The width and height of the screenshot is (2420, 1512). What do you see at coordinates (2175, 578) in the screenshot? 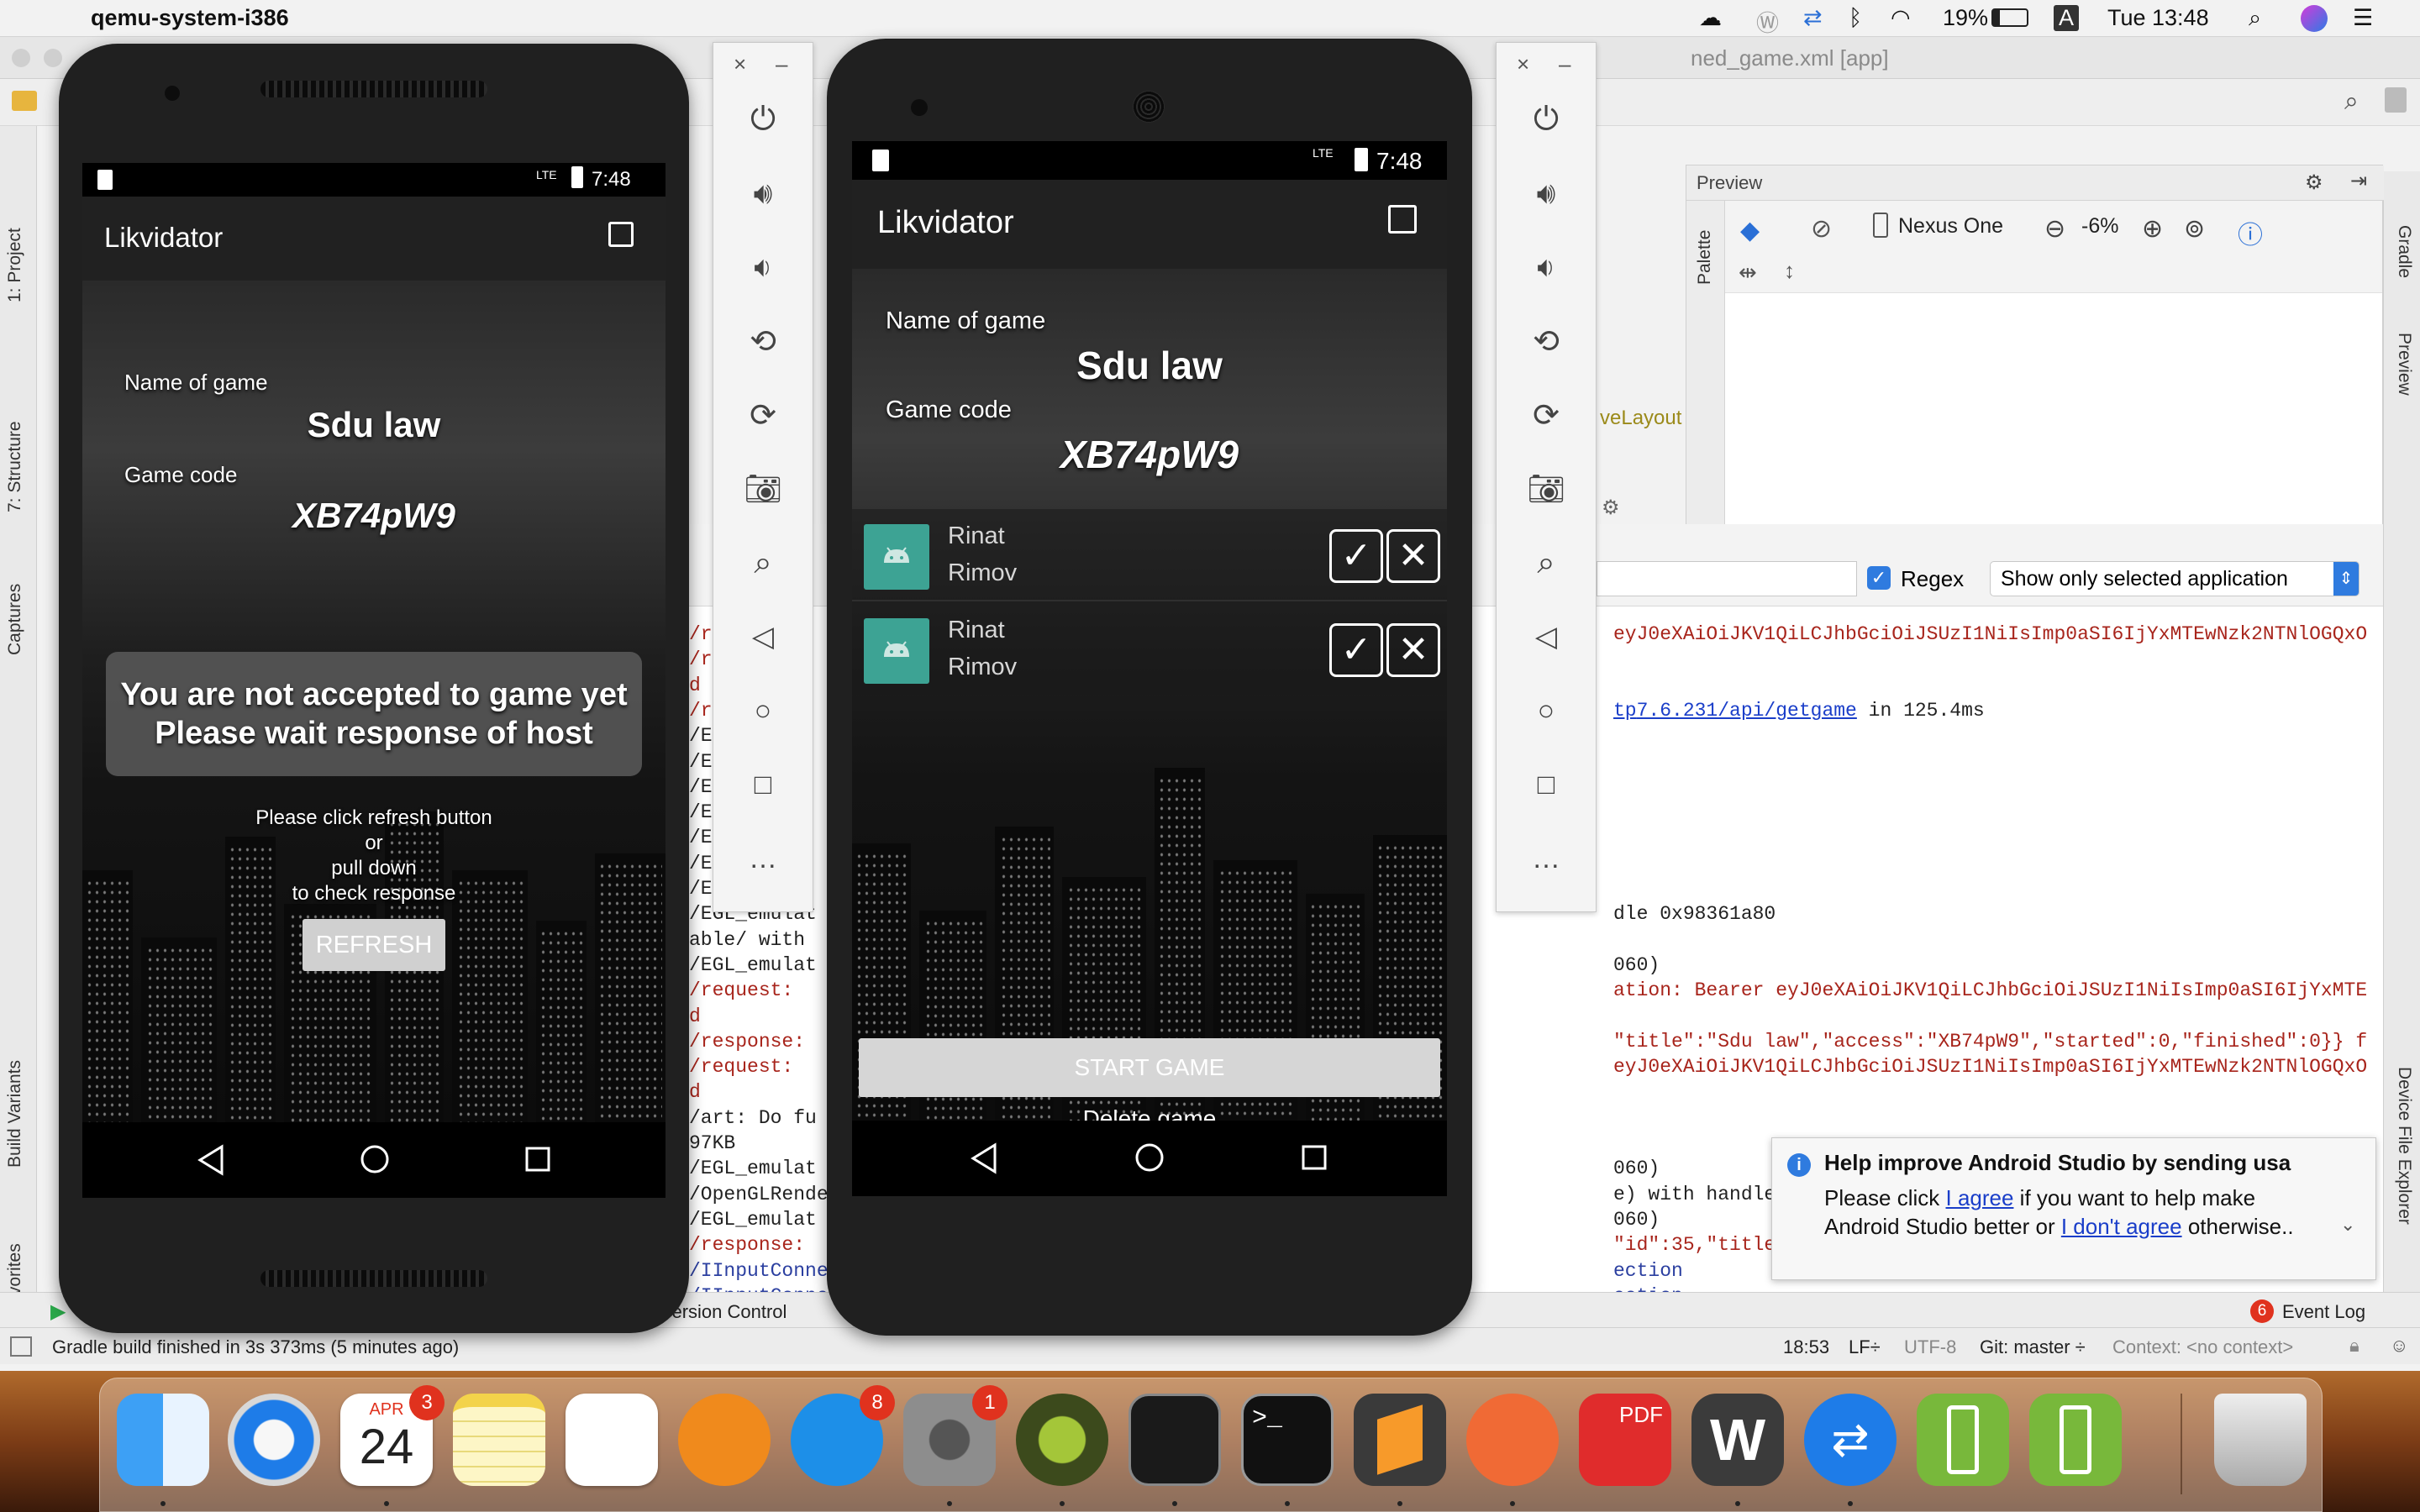
I see `log-filter-select: Show only selected application ⇕` at bounding box center [2175, 578].